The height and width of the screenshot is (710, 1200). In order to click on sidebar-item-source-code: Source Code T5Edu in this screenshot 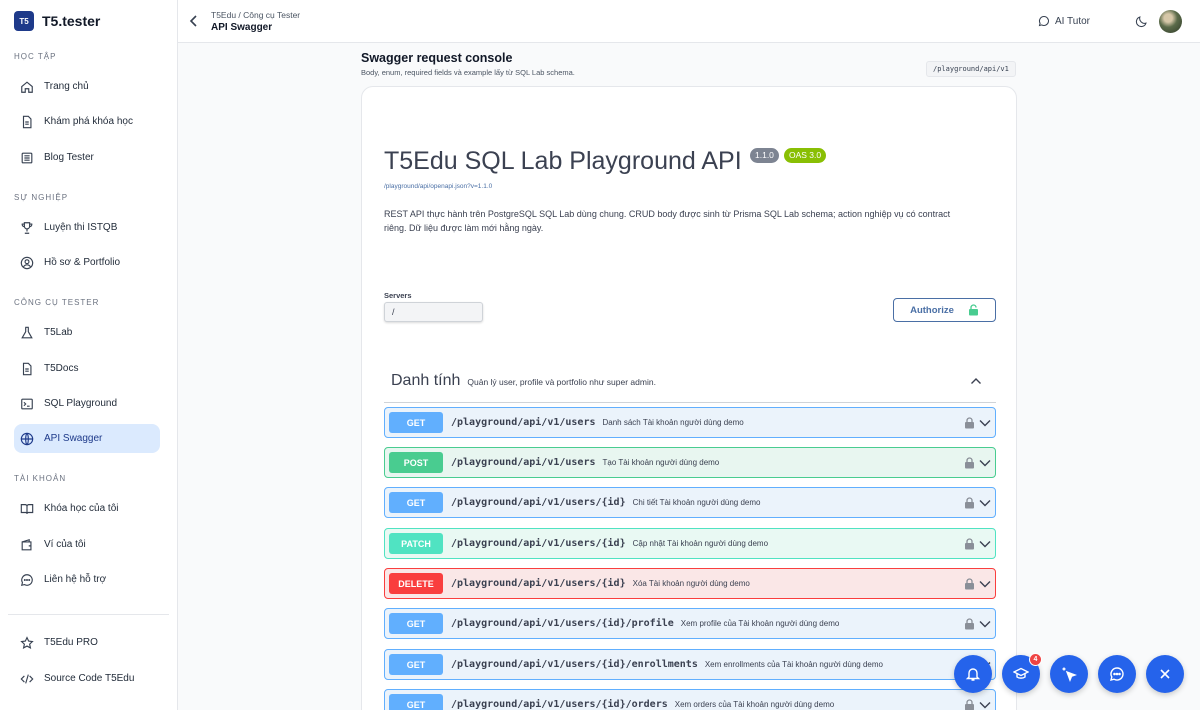, I will do `click(87, 678)`.